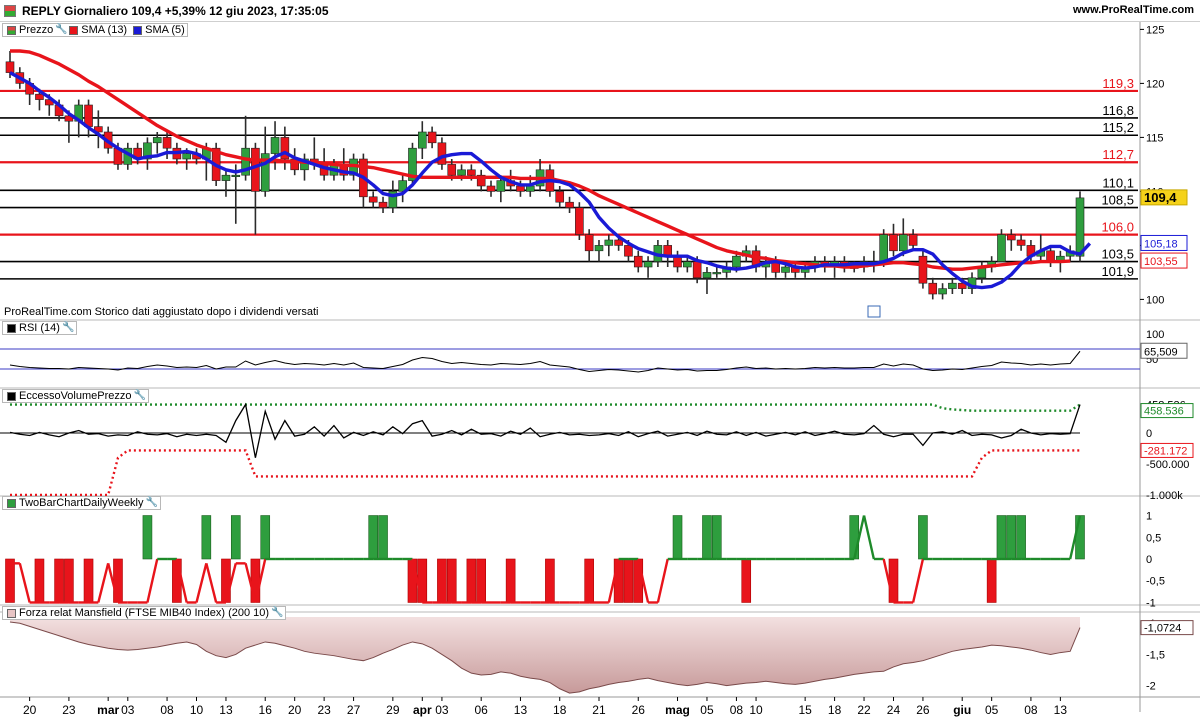  I want to click on evp-lower-band, so click(545, 473).